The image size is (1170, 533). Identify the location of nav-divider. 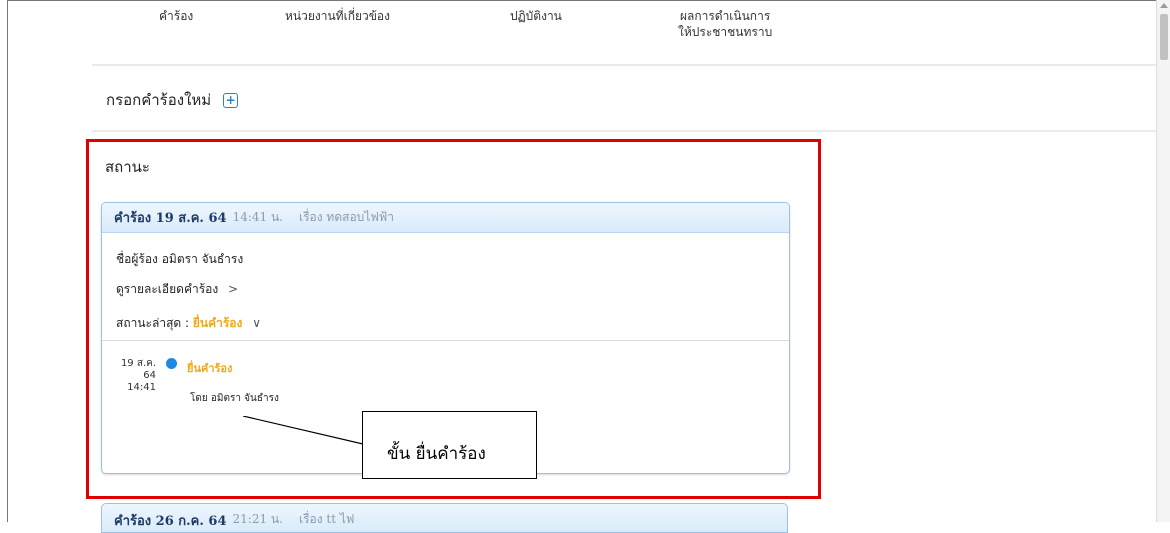
(625, 65).